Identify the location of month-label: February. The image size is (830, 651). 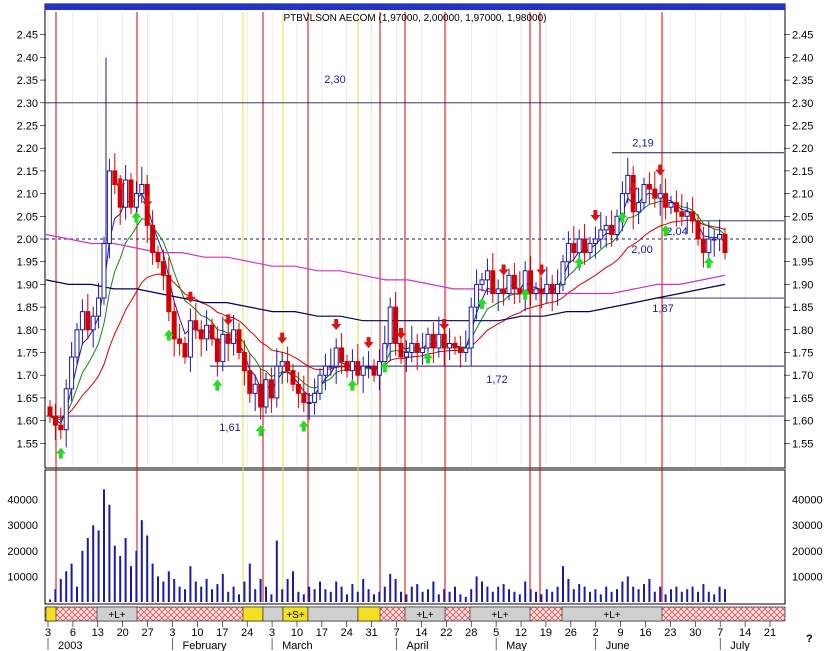
(204, 645).